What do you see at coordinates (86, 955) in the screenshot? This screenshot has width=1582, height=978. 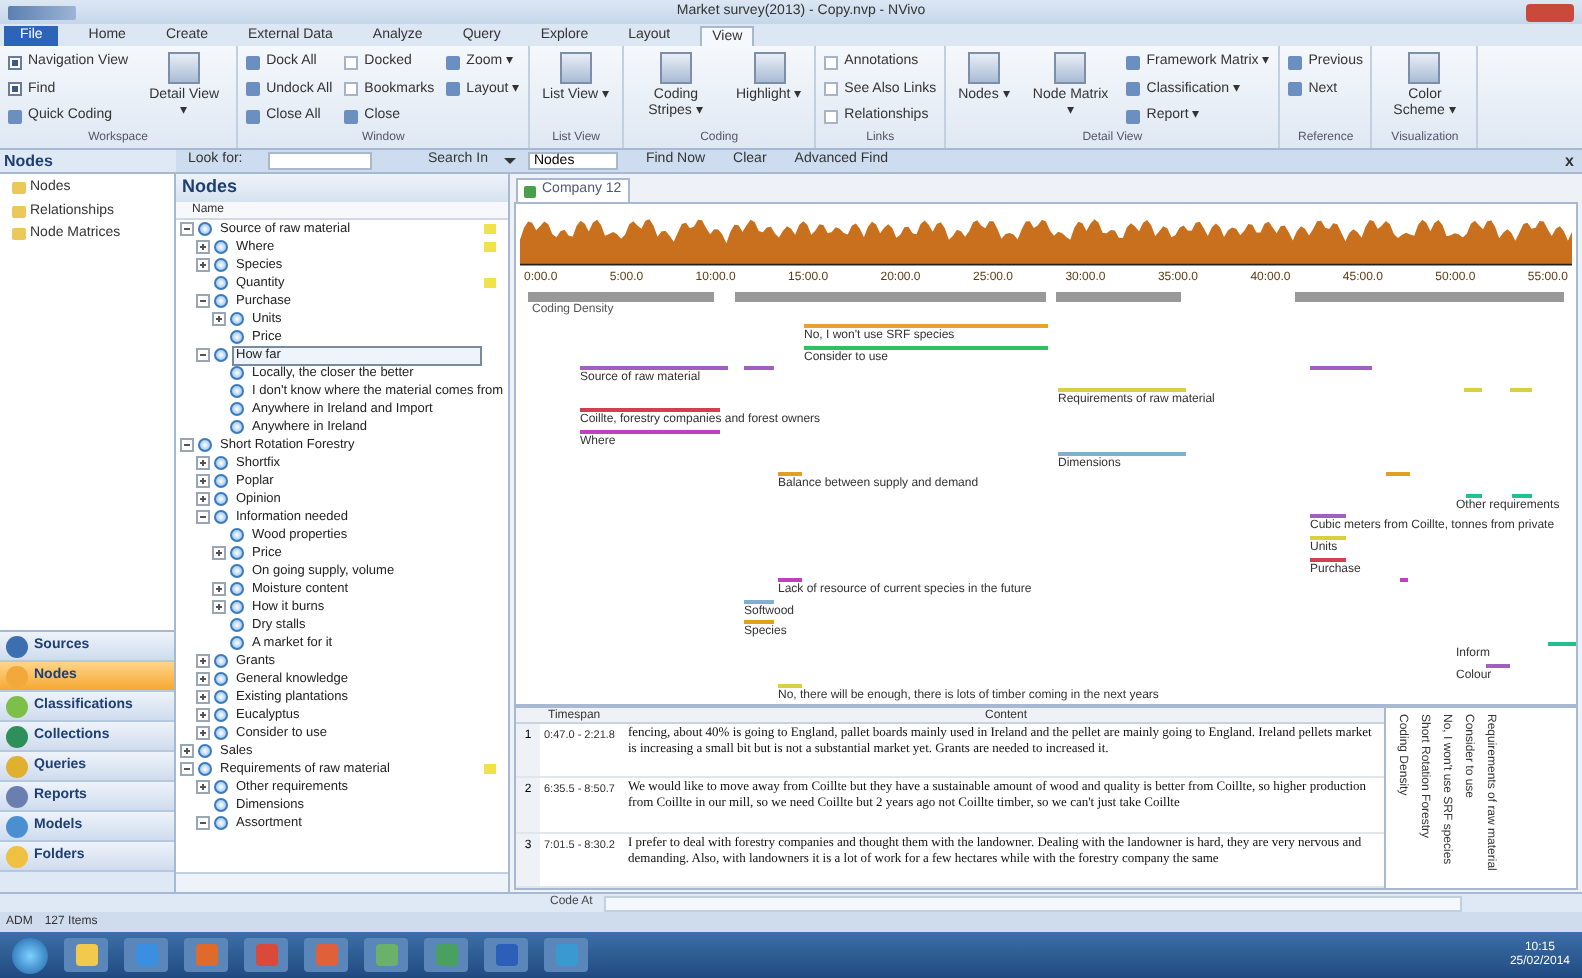 I see `taskbar-app-icon` at bounding box center [86, 955].